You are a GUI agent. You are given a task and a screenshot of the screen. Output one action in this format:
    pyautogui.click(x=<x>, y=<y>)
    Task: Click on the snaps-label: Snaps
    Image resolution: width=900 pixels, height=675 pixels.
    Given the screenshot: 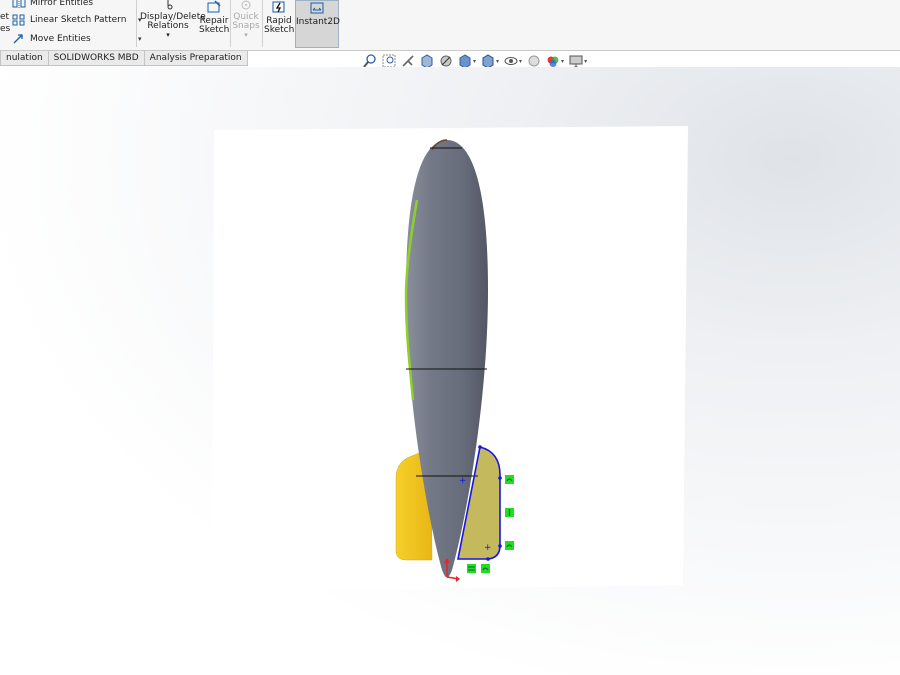 What is the action you would take?
    pyautogui.click(x=246, y=26)
    